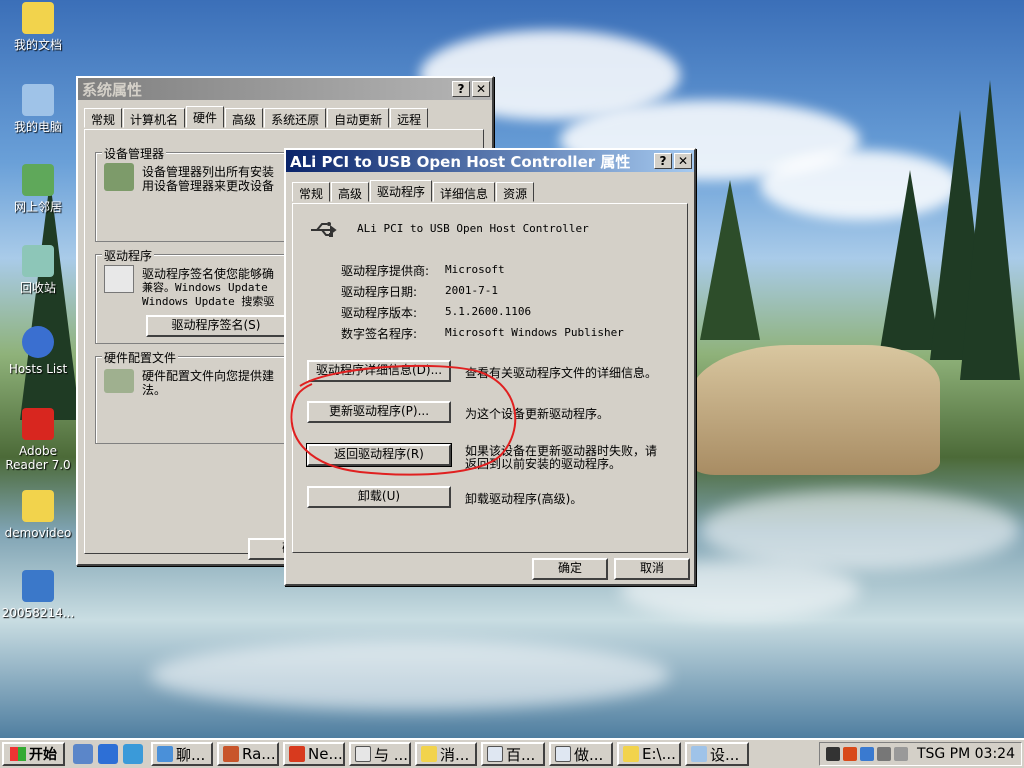  Describe the element at coordinates (140, 357) in the screenshot. I see `group-legend: 硬件配置文件` at that location.